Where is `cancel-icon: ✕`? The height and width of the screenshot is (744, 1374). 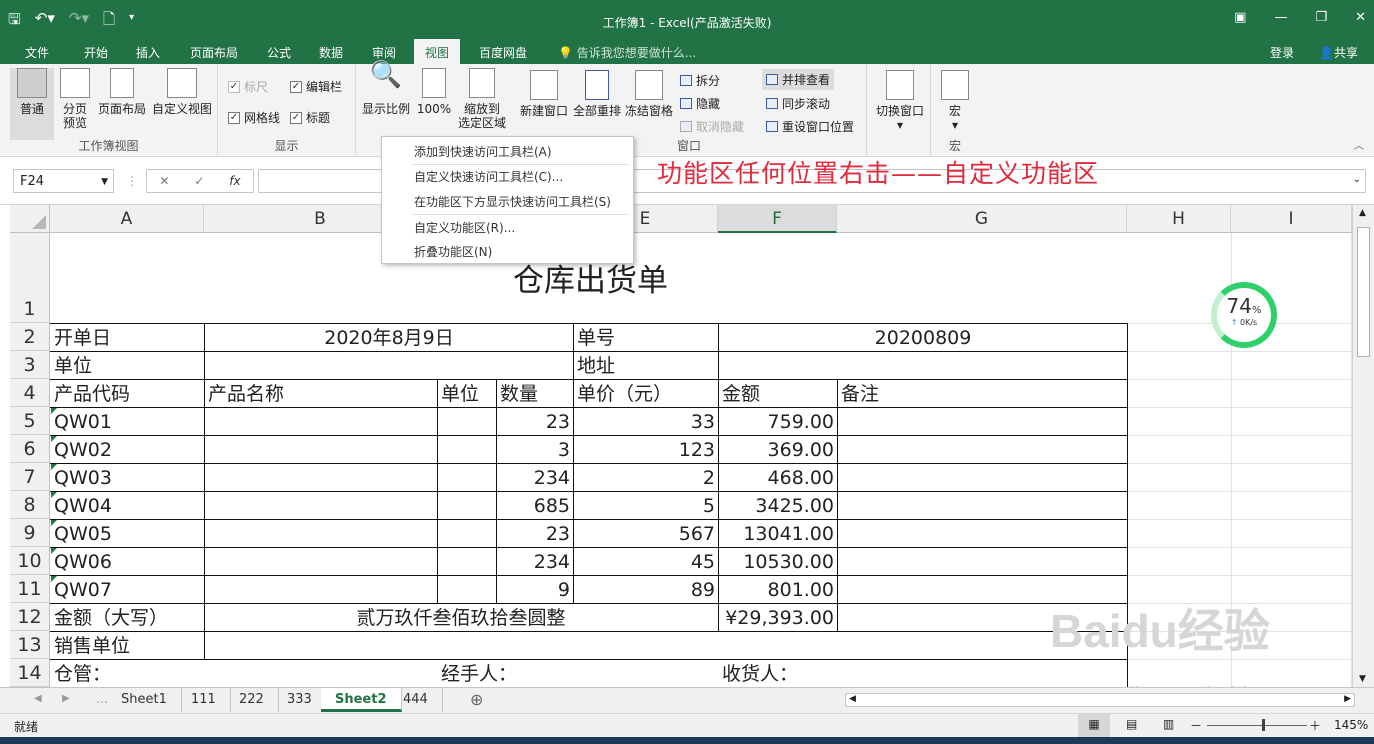 cancel-icon: ✕ is located at coordinates (164, 181).